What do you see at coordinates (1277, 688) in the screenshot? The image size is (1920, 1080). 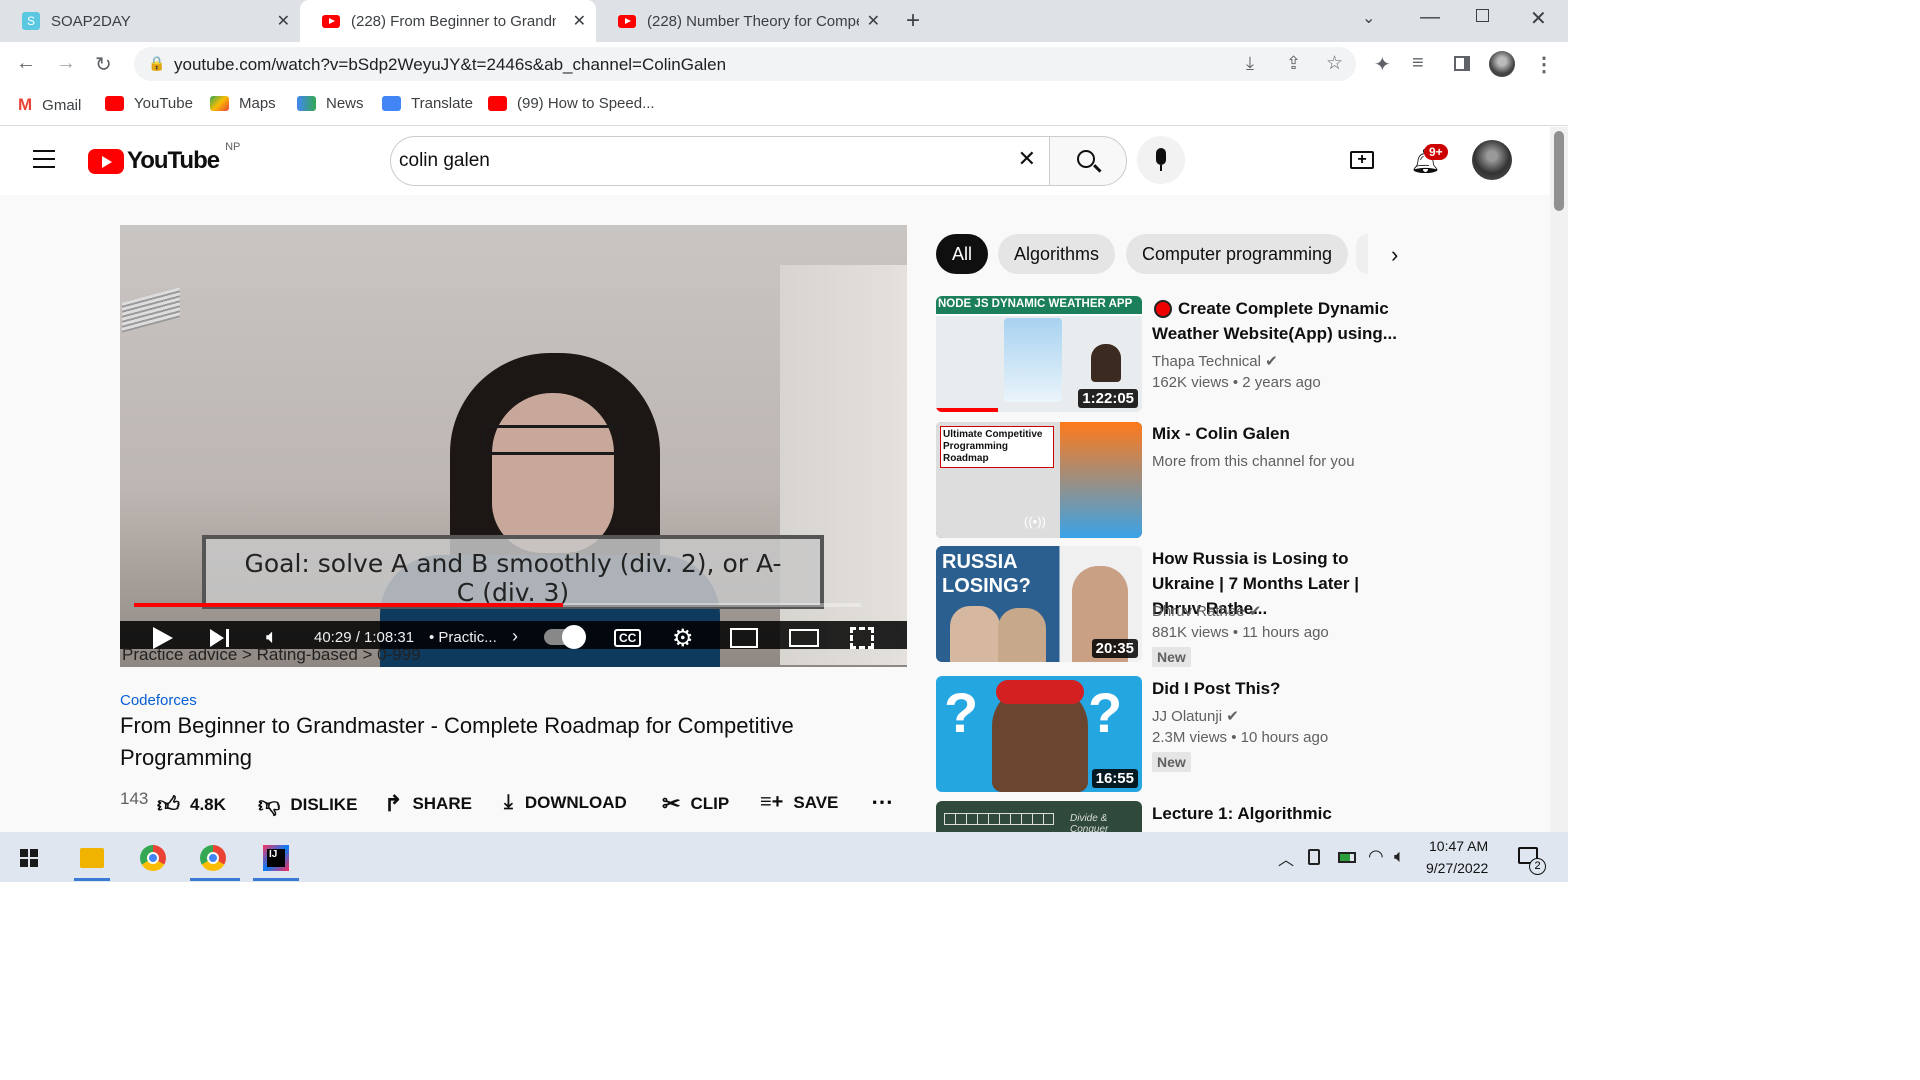 I see `recommendation-title: Did I Post This?` at bounding box center [1277, 688].